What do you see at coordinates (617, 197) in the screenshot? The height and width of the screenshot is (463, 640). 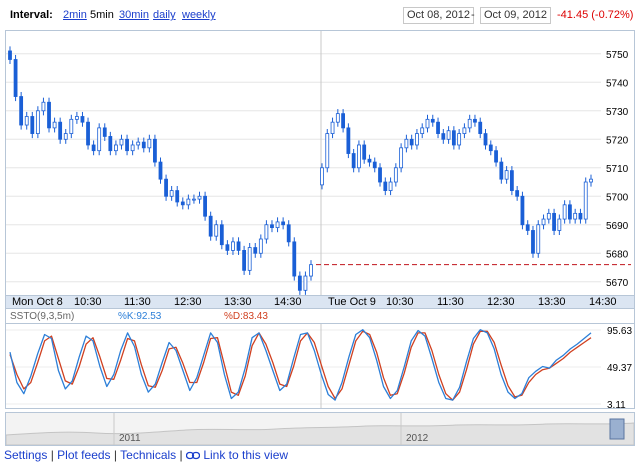 I see `y-tick-label: 5700` at bounding box center [617, 197].